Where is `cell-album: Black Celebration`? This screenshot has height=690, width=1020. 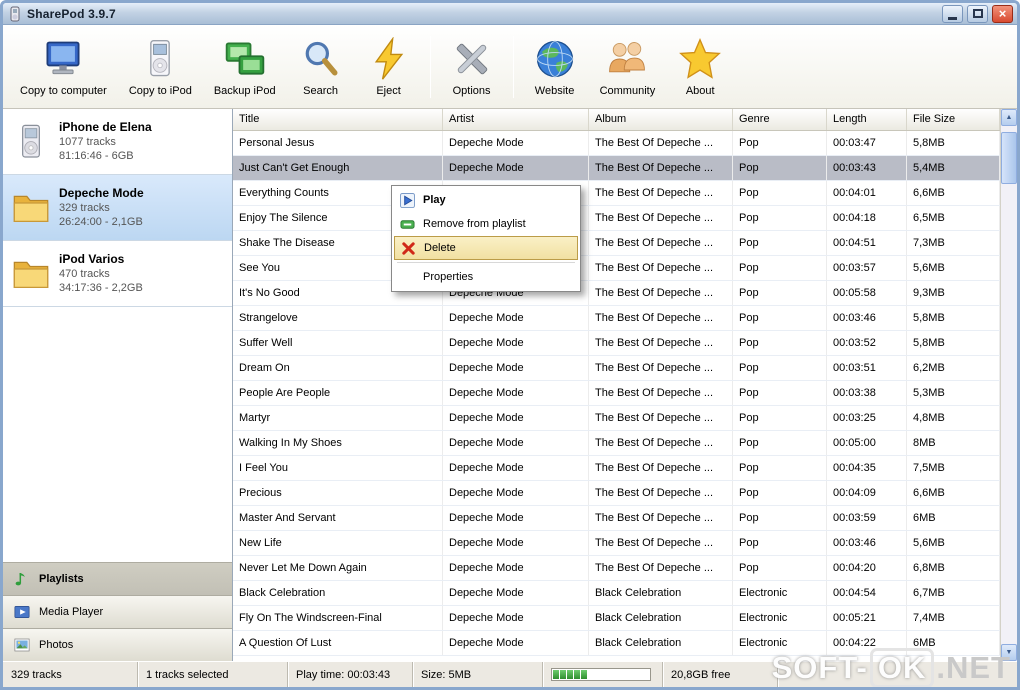 cell-album: Black Celebration is located at coordinates (661, 593).